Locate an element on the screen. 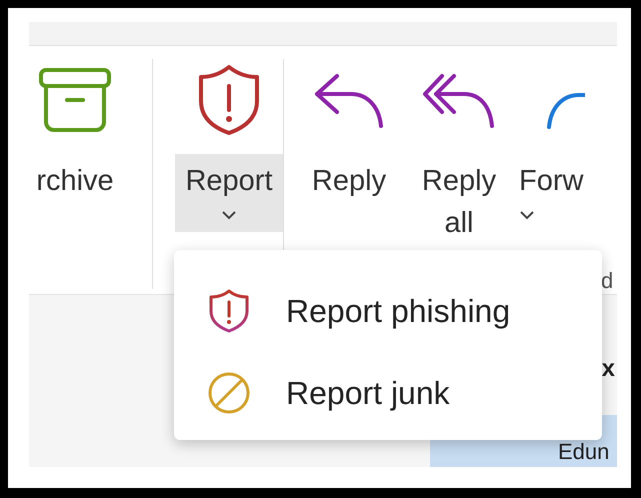  archive-icon is located at coordinates (75, 100).